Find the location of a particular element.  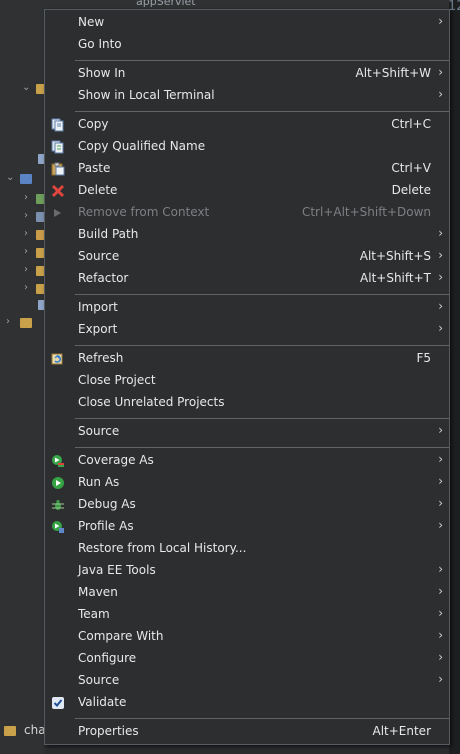

menu-item-compare-with: Compare With › is located at coordinates (247, 637).